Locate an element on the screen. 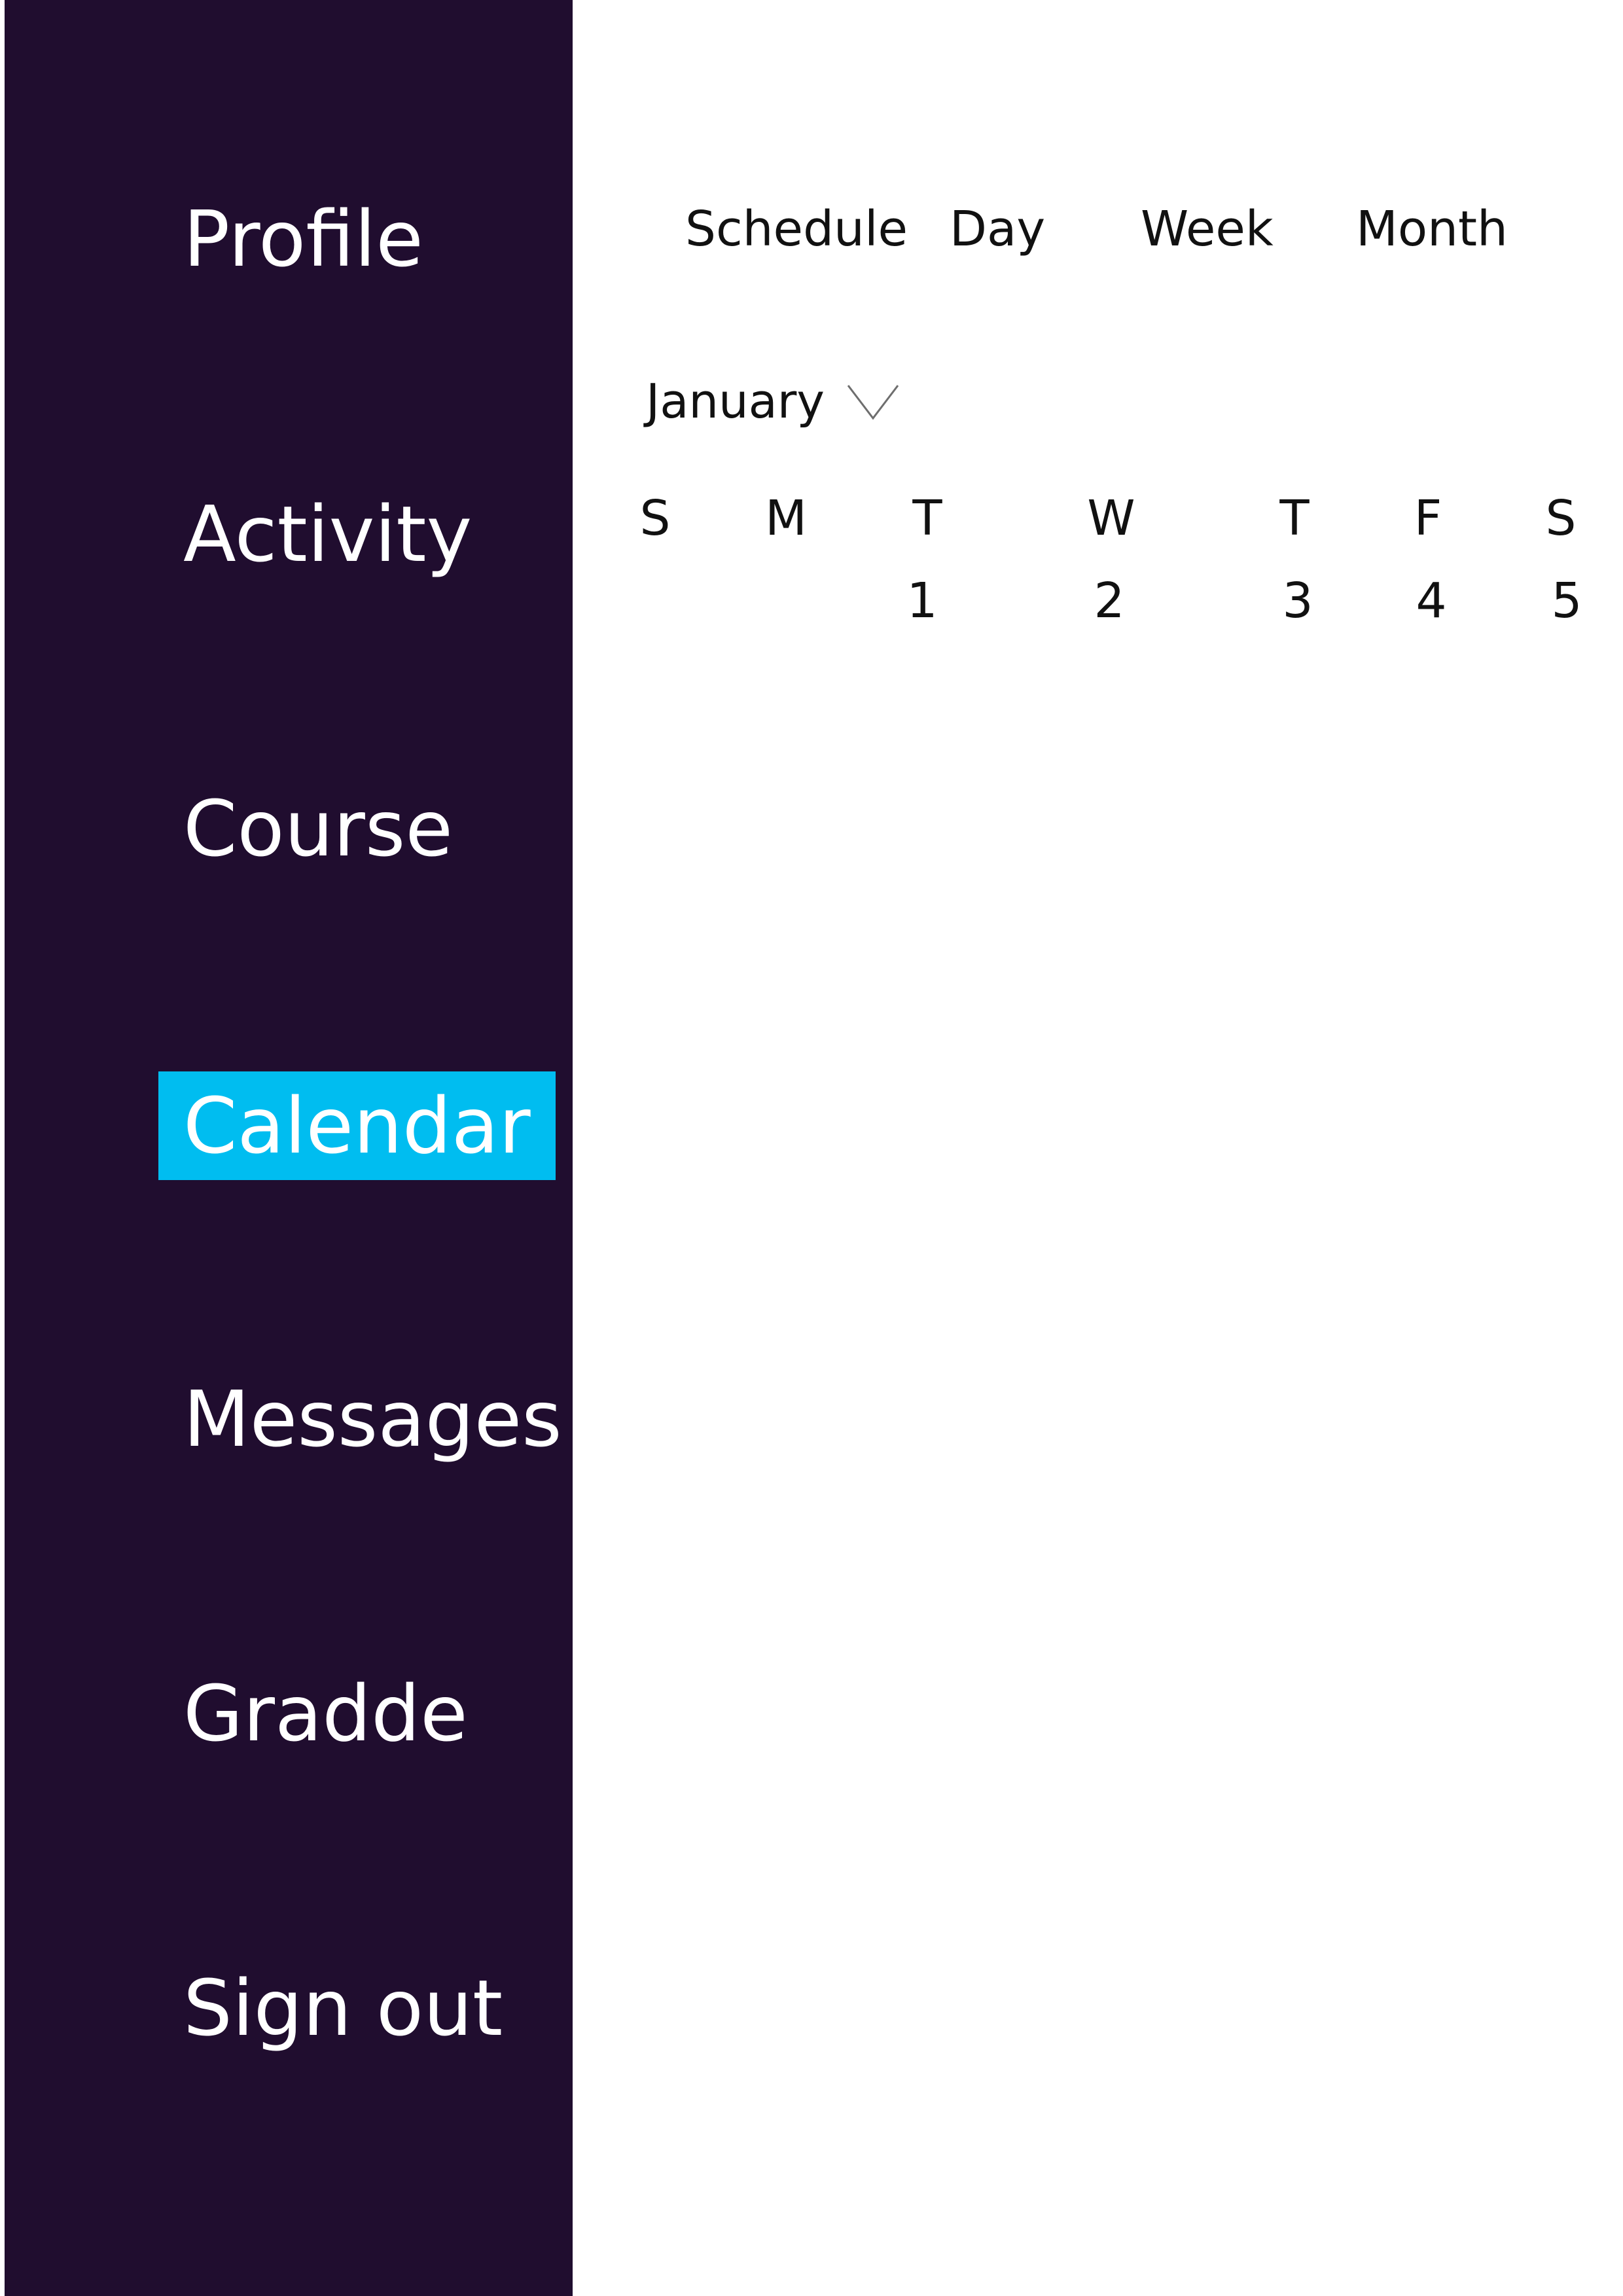 This screenshot has height=2296, width=1623. weekday-header: M is located at coordinates (786, 518).